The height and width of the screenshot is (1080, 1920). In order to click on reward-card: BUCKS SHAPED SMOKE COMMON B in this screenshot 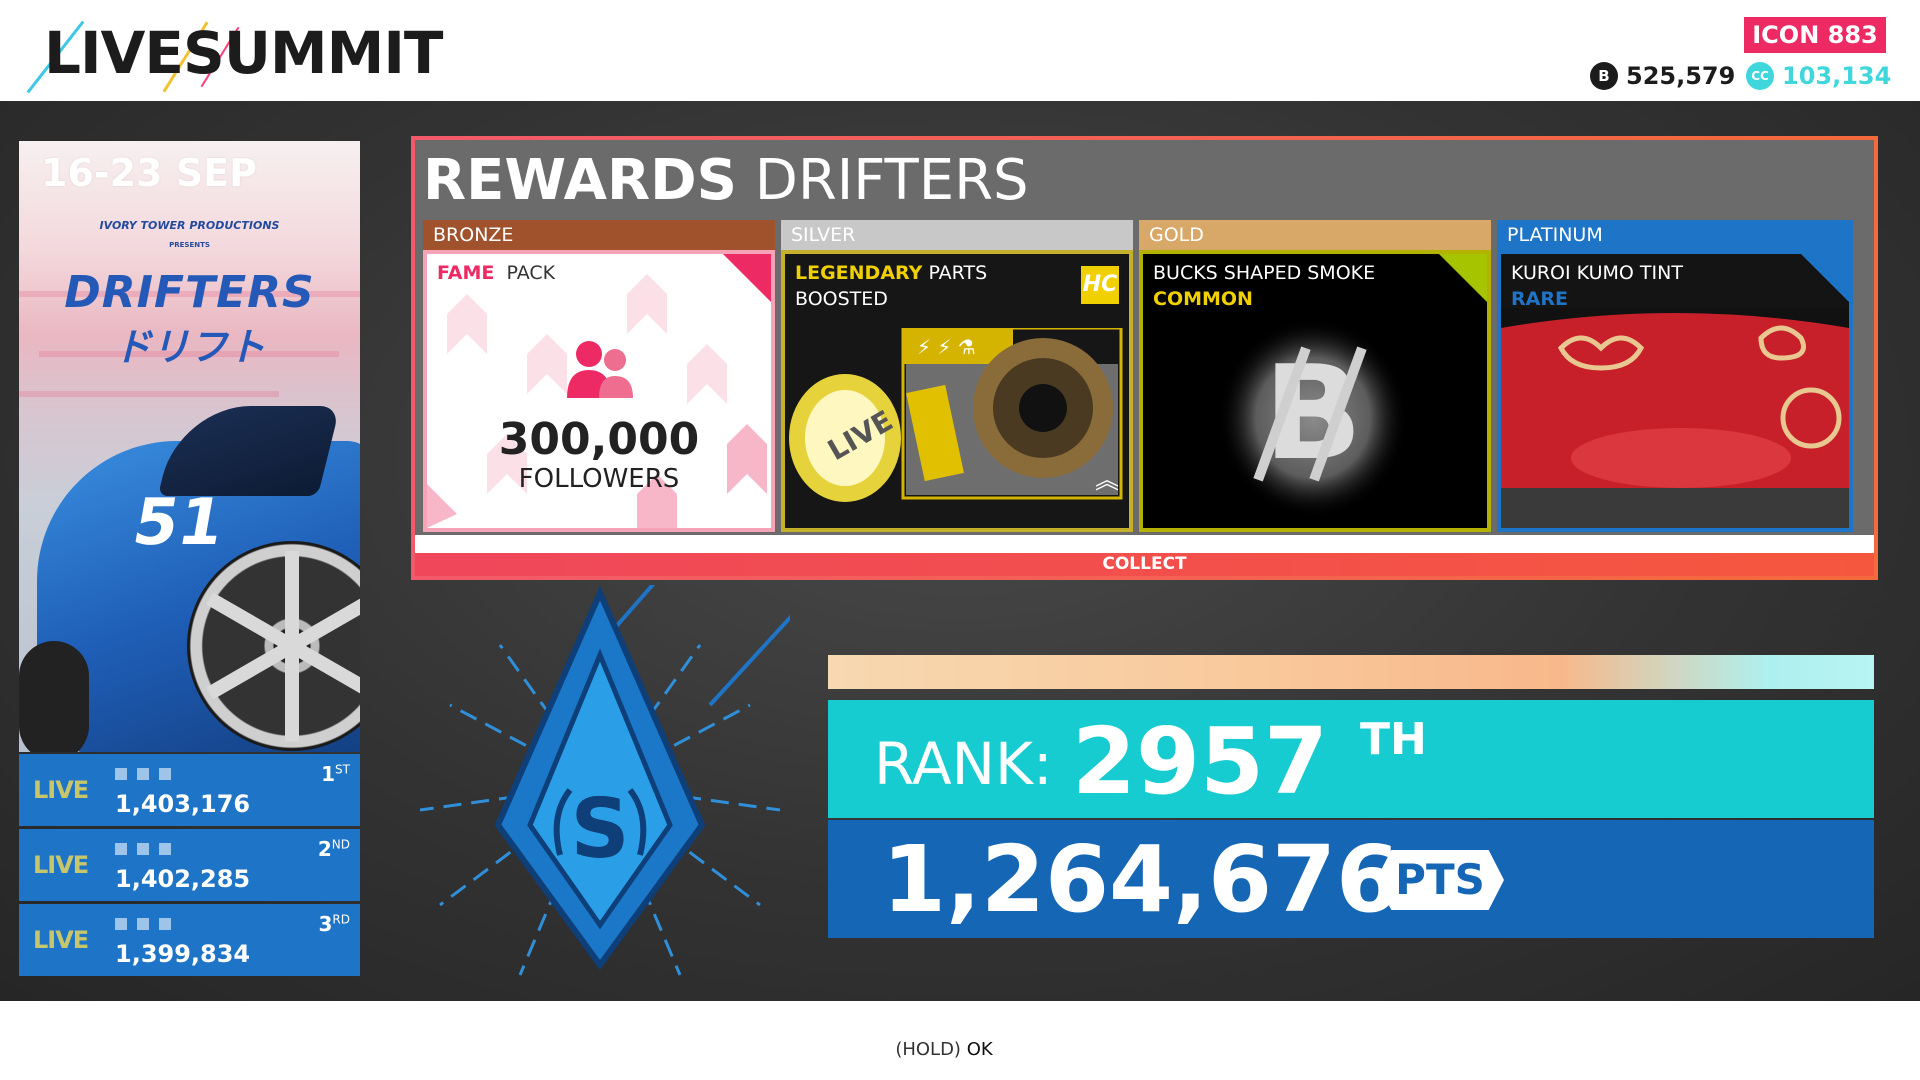, I will do `click(1315, 391)`.